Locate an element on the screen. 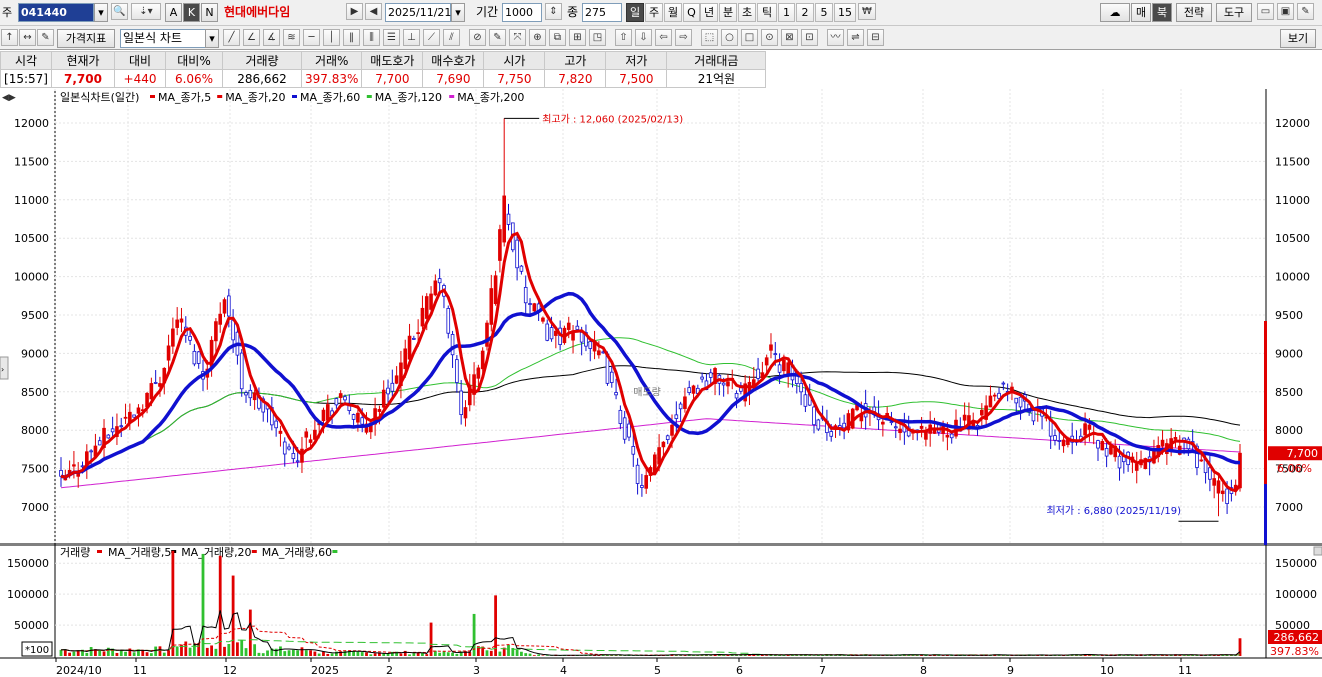  timeframe-1-button: 주 is located at coordinates (654, 12).